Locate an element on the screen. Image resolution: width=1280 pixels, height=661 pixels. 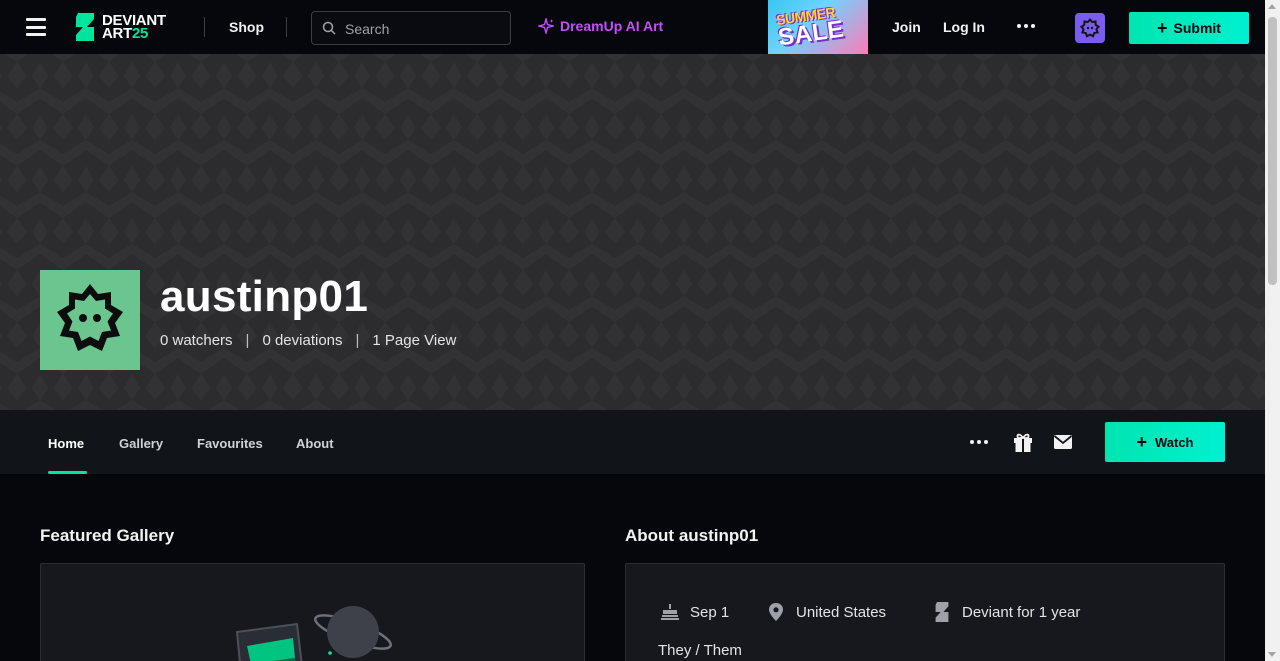
scroll-up-arrow-icon is located at coordinates (1272, 6).